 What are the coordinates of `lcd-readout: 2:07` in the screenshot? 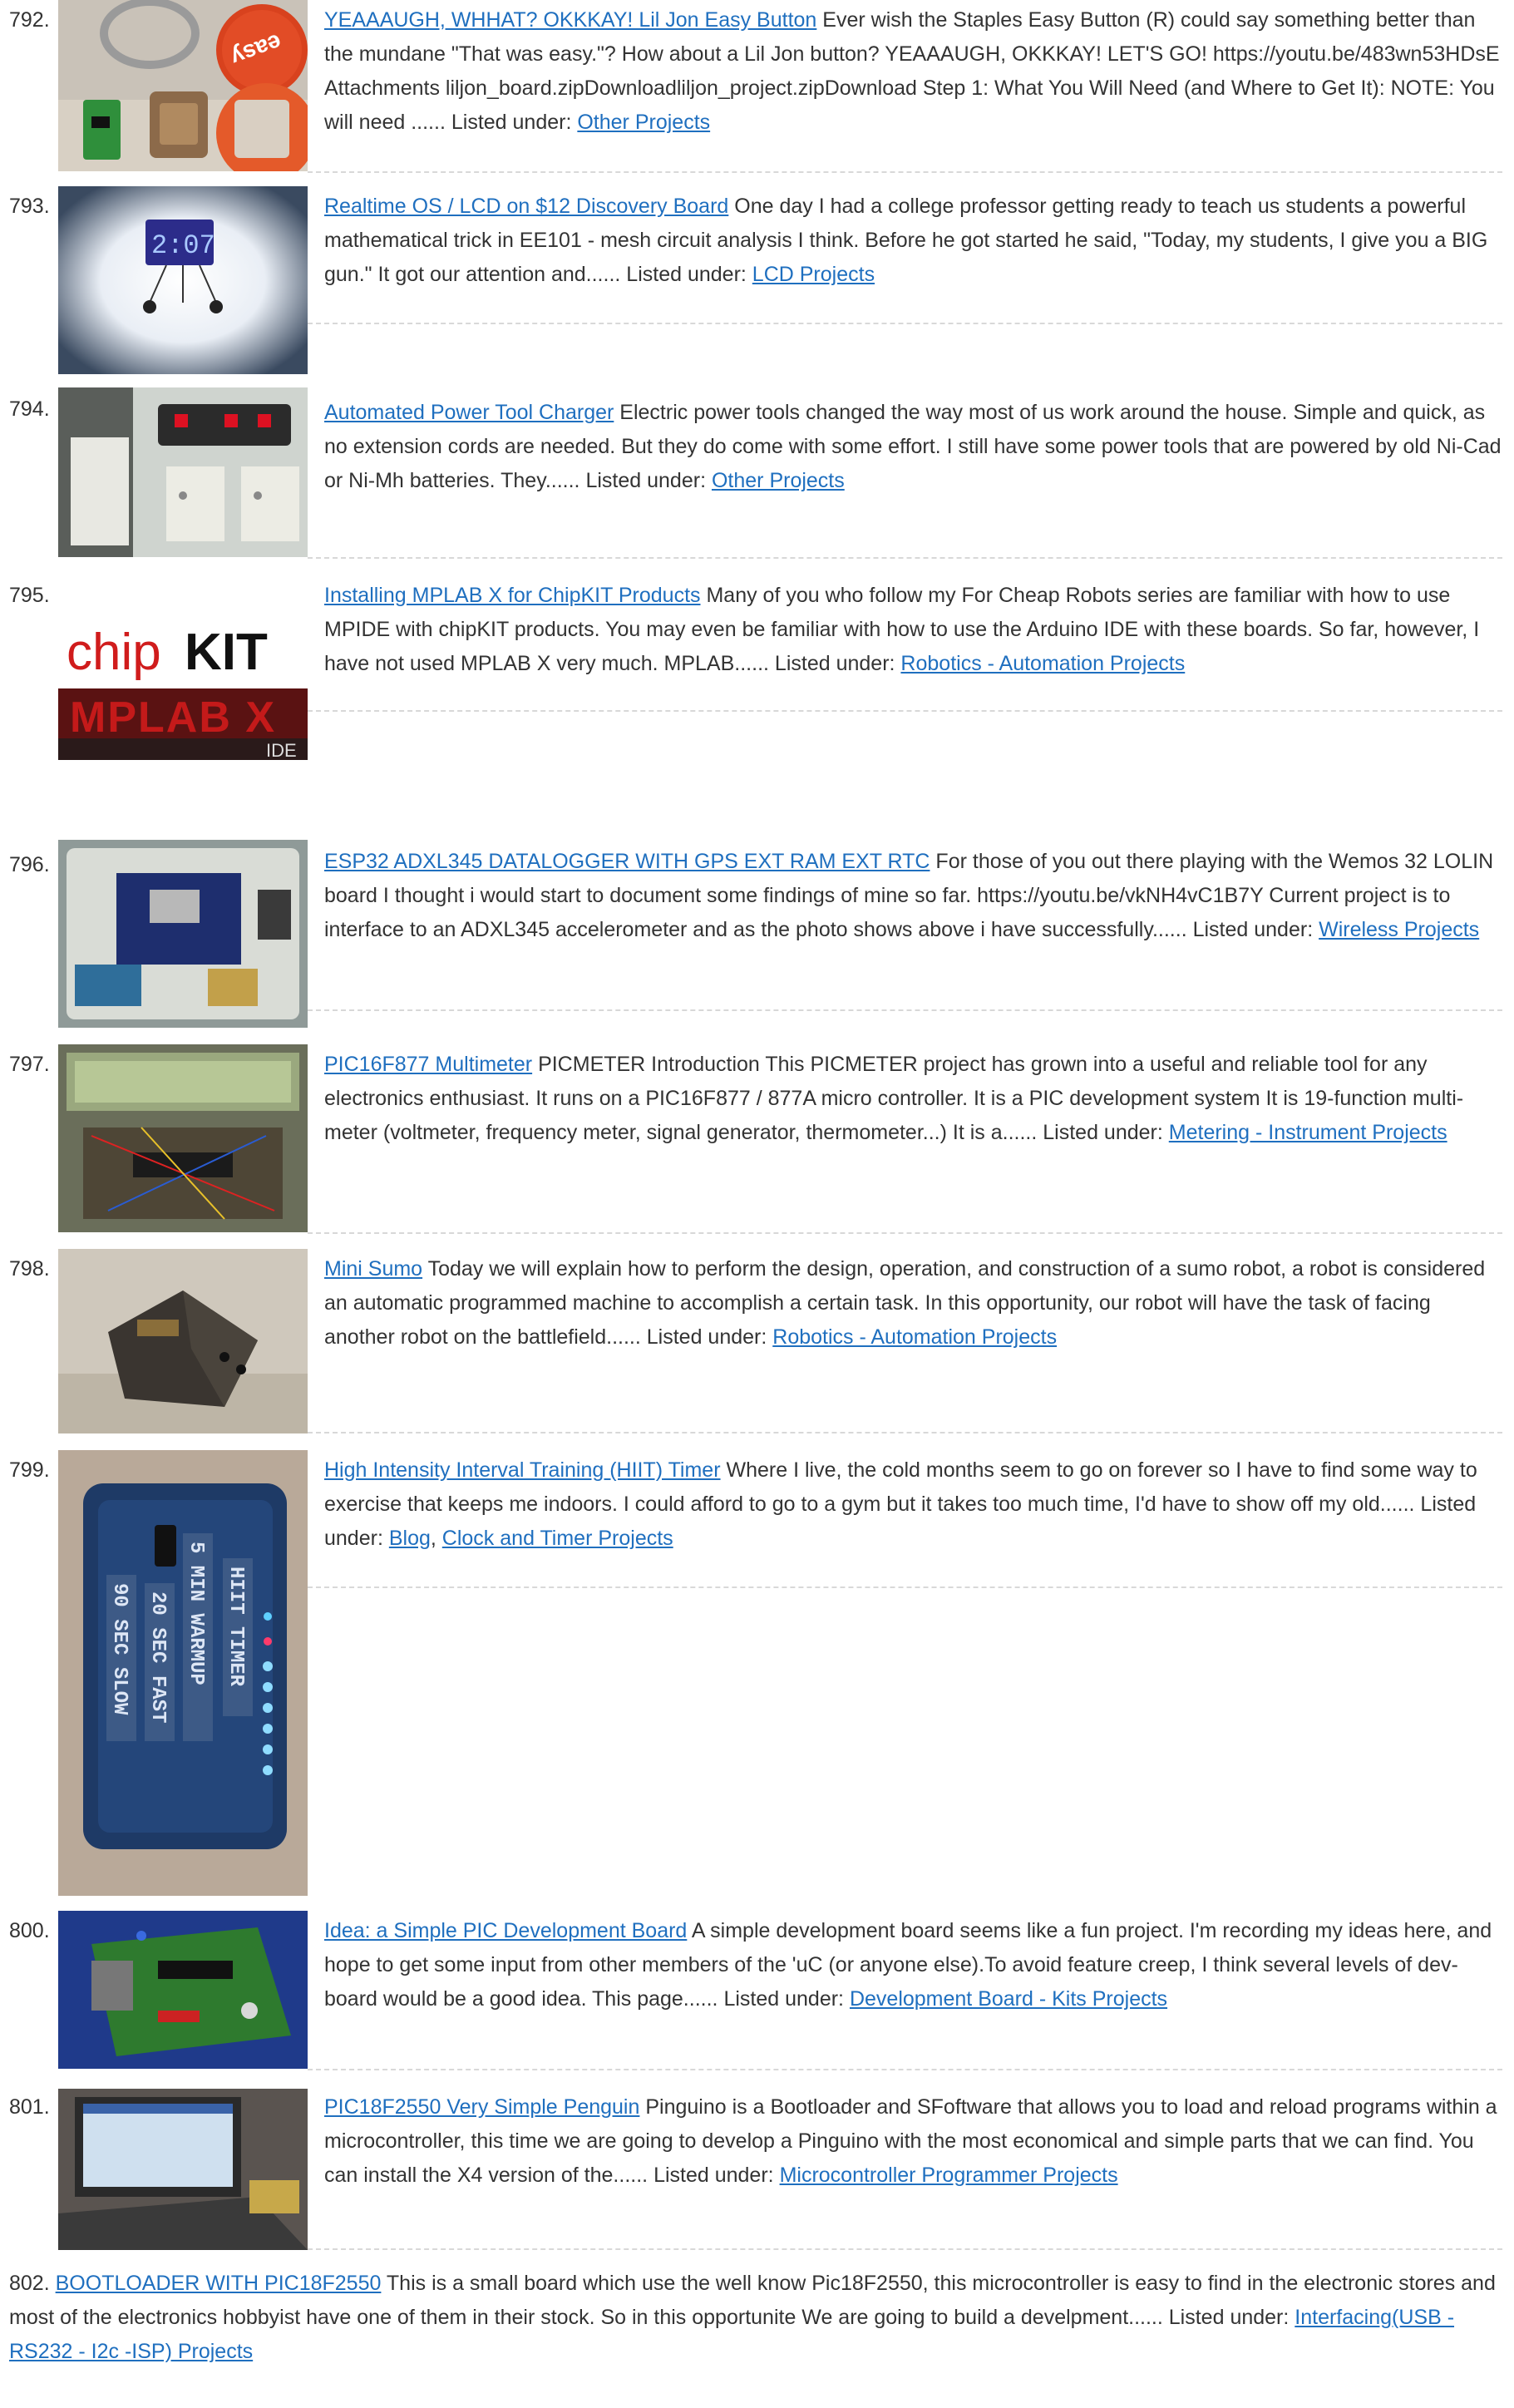 It's located at (183, 245).